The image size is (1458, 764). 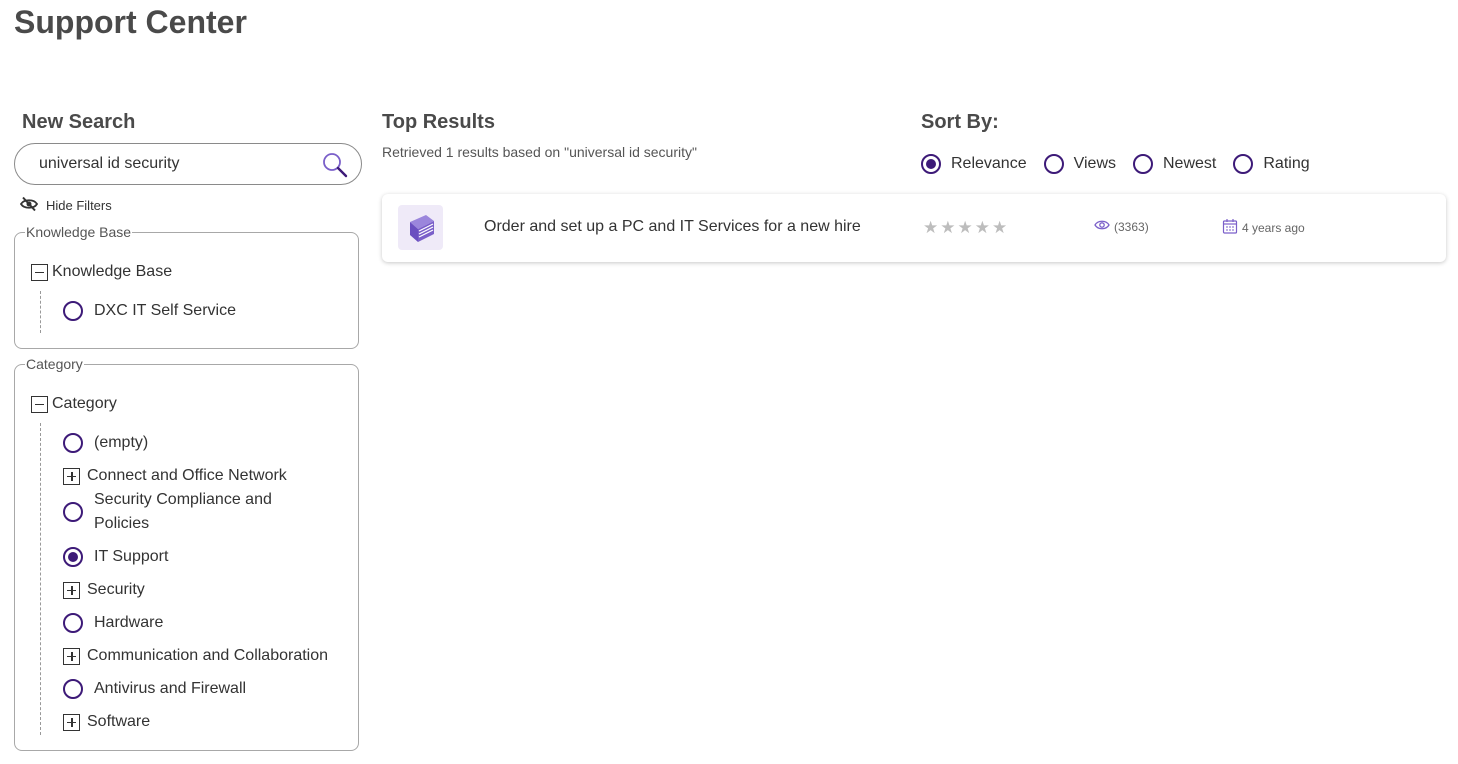 I want to click on top-results-heading: Top Results, so click(x=438, y=122).